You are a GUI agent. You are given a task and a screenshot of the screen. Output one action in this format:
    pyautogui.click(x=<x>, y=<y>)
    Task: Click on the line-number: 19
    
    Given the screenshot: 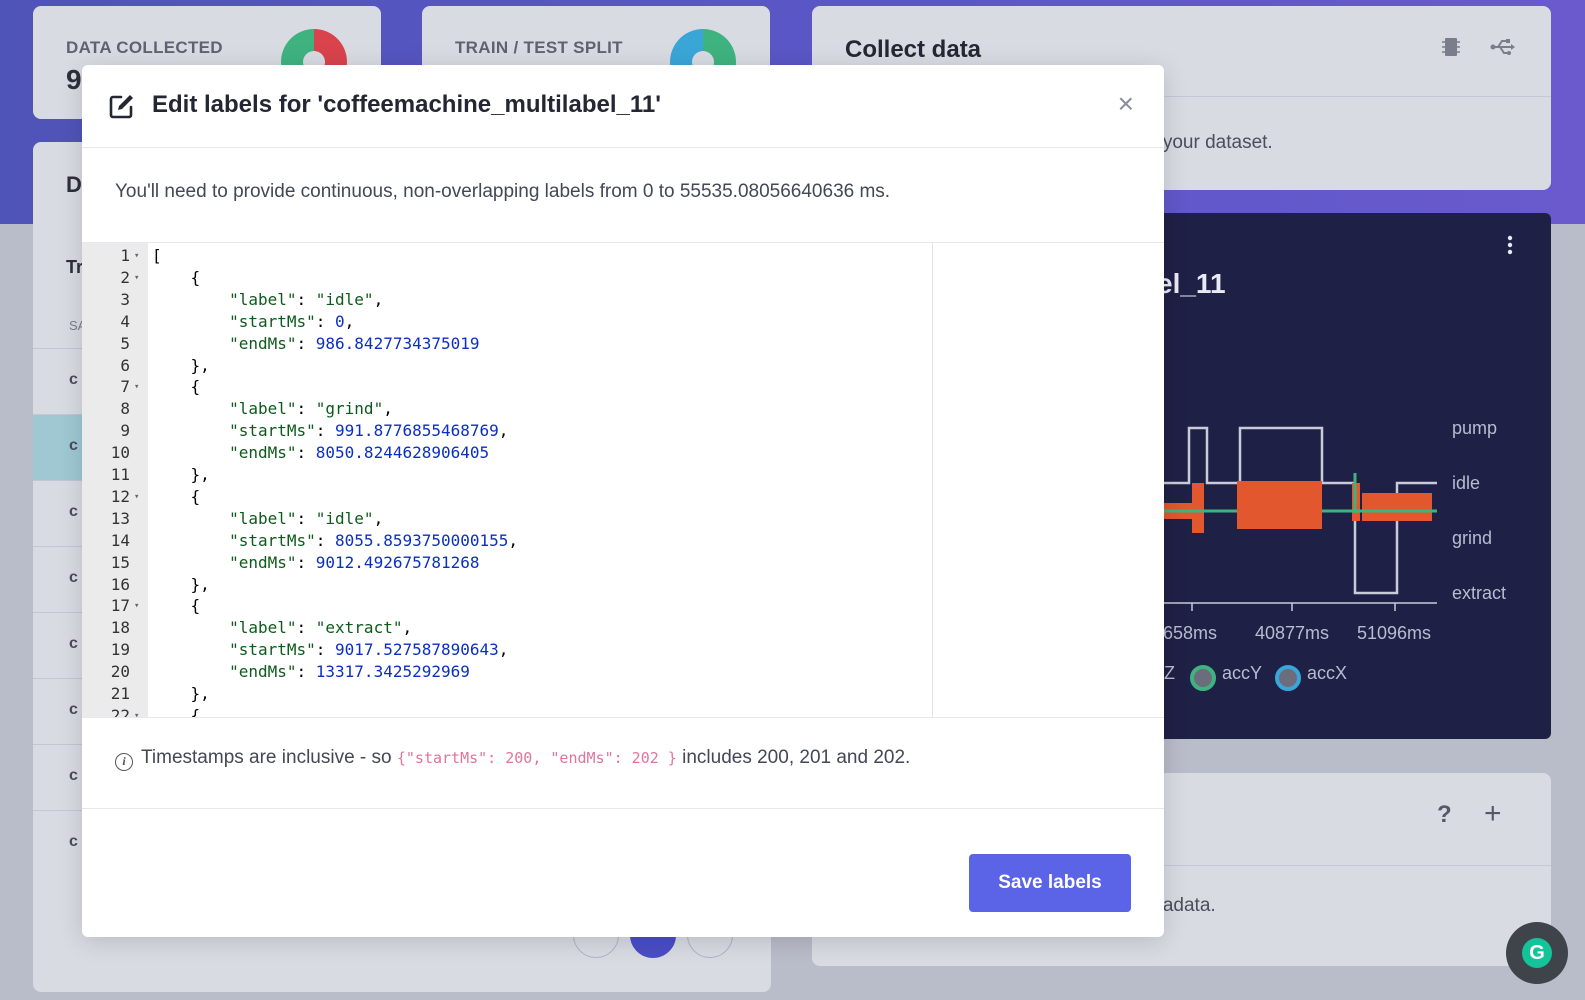 What is the action you would take?
    pyautogui.click(x=120, y=650)
    